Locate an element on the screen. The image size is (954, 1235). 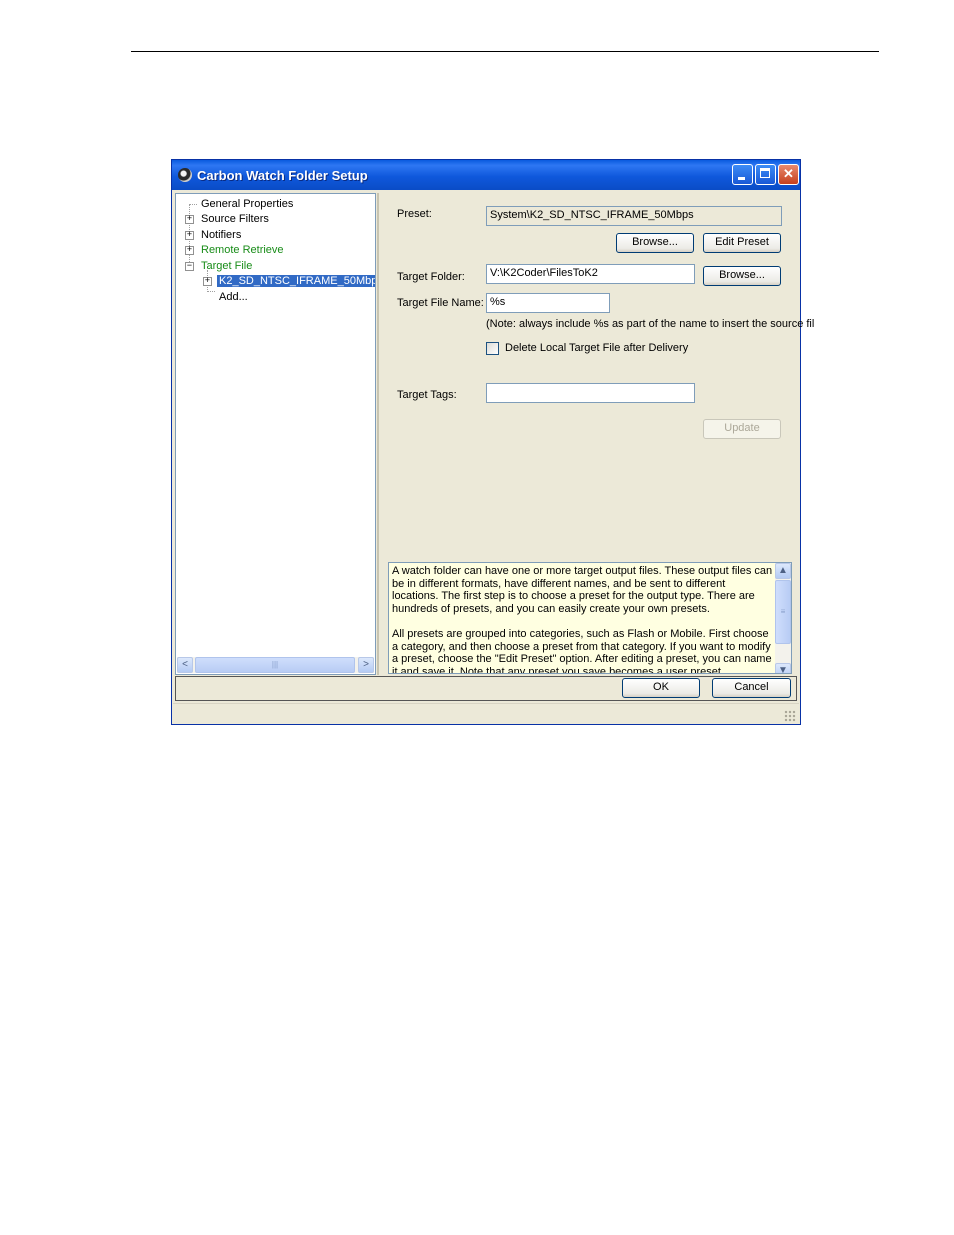
tree-item-selected-wrap: K2_SD_NTSC_IFRAME_50Mbps is located at coordinates (296, 281).